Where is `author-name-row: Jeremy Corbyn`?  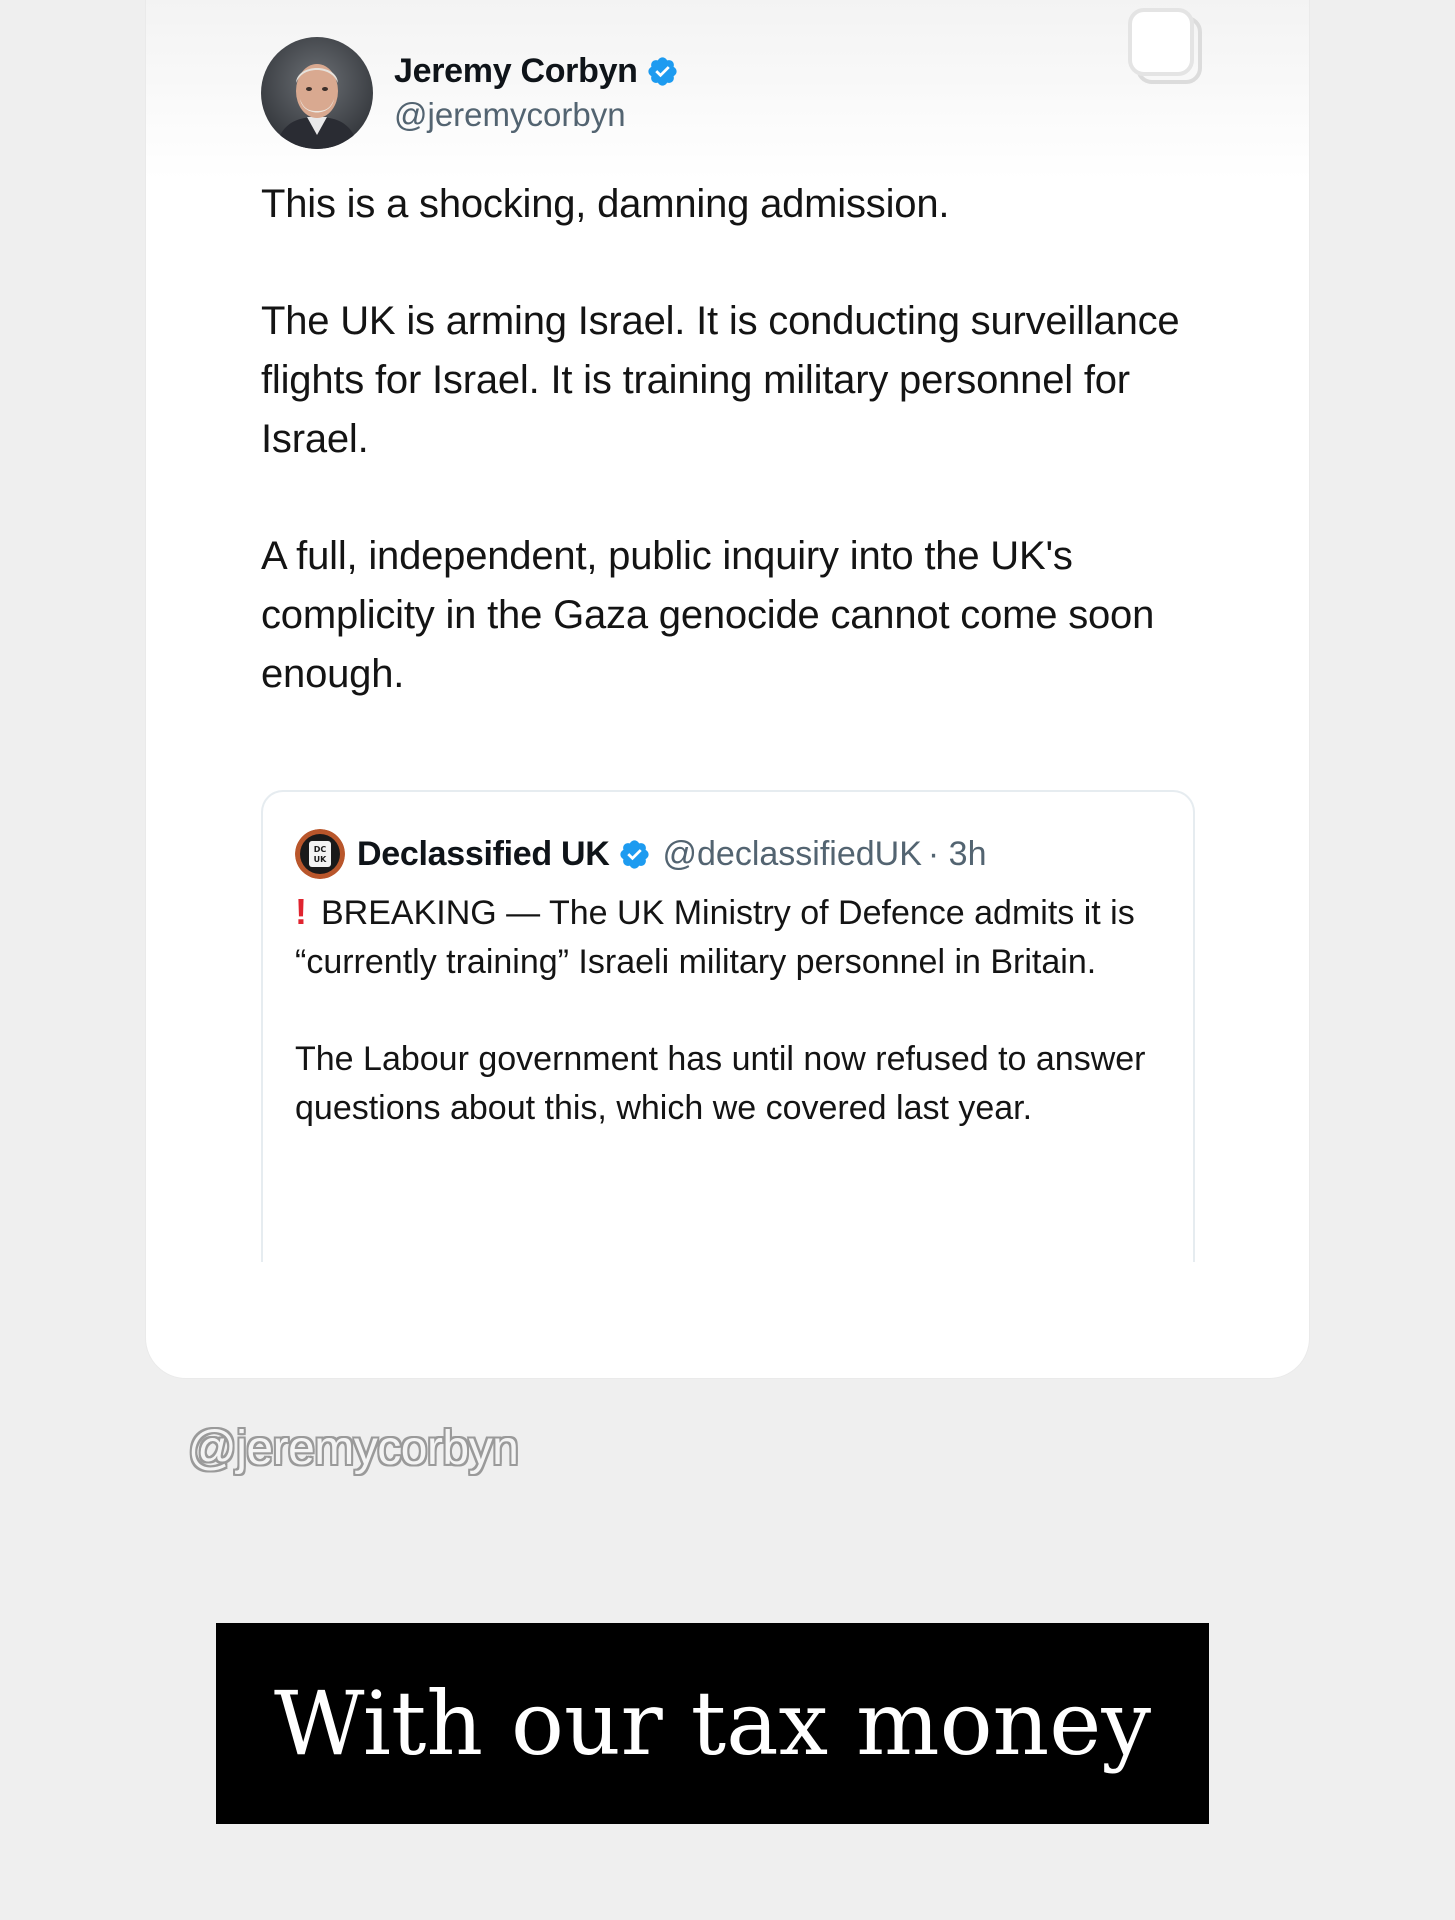
author-name-row: Jeremy Corbyn is located at coordinates (536, 71).